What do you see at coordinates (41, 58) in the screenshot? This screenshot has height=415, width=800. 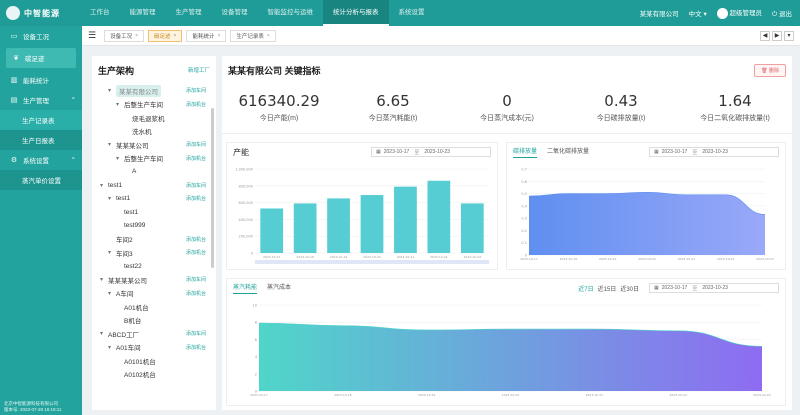 I see `sidebar-item: ❦ 碳足迹` at bounding box center [41, 58].